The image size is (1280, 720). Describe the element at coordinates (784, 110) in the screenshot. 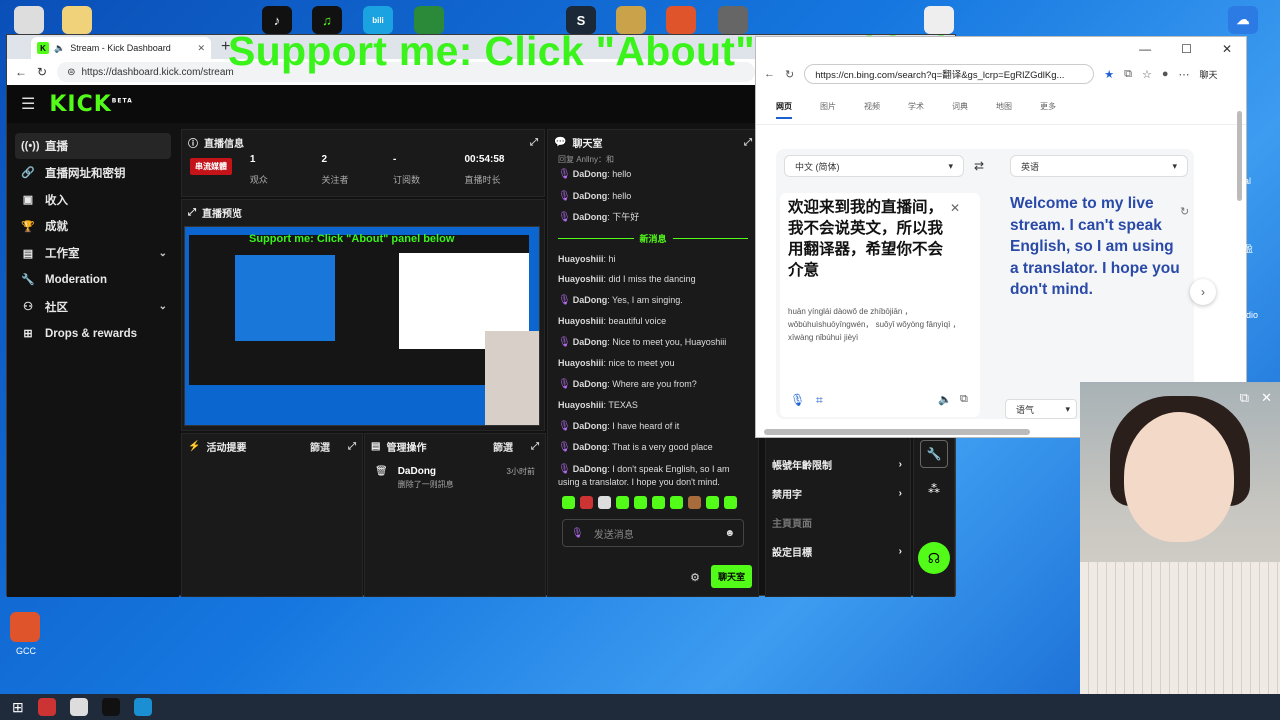

I see `nav-web: 网页` at that location.